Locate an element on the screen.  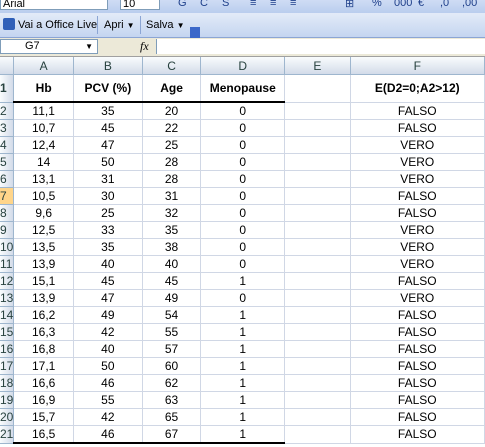
row-header: 2 is located at coordinates (7, 111).